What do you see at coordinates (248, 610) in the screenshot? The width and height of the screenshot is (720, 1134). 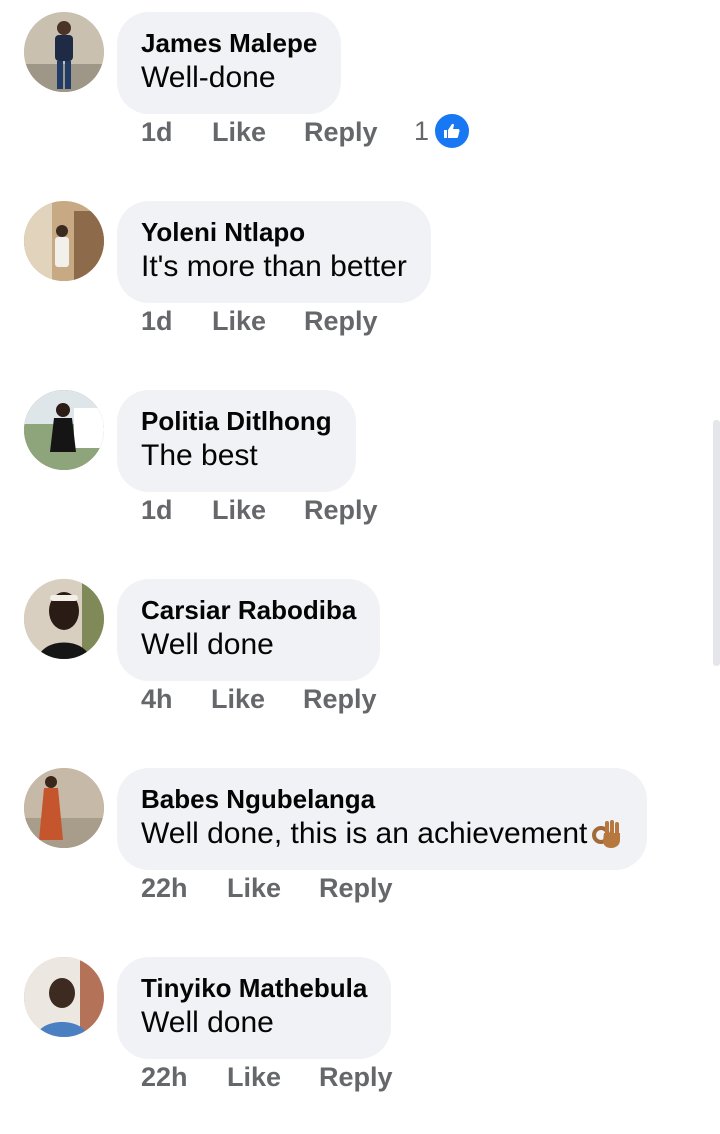 I see `comment-author: Carsiar Rabodiba` at bounding box center [248, 610].